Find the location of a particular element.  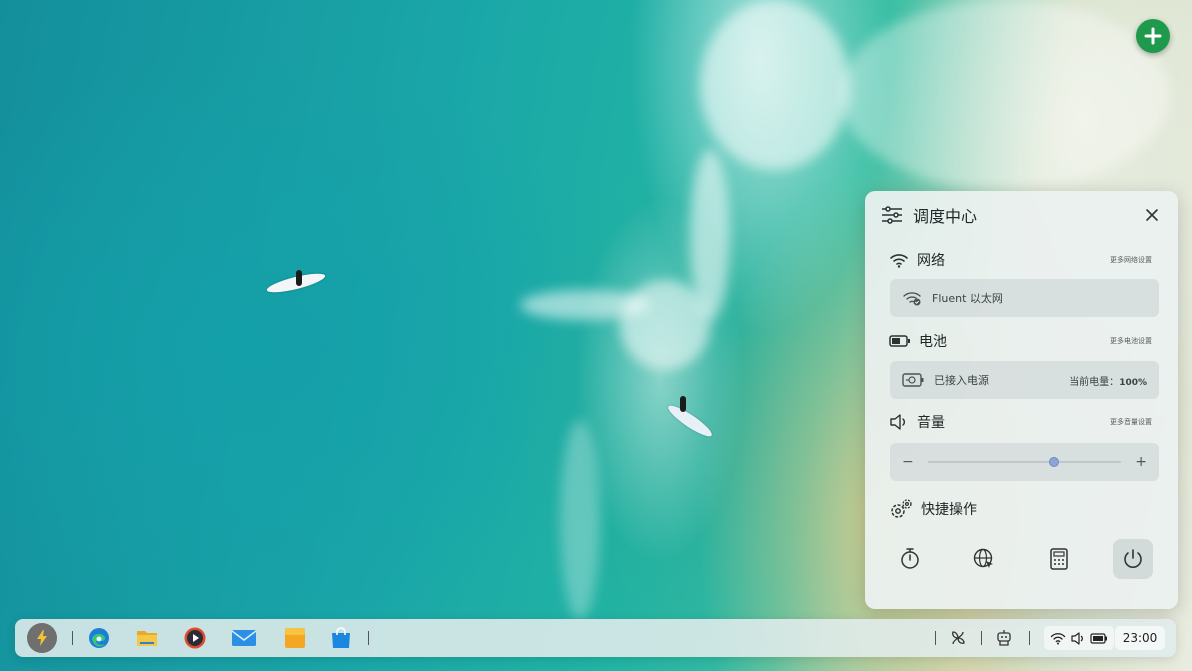

tray-fan-button is located at coordinates (958, 638).